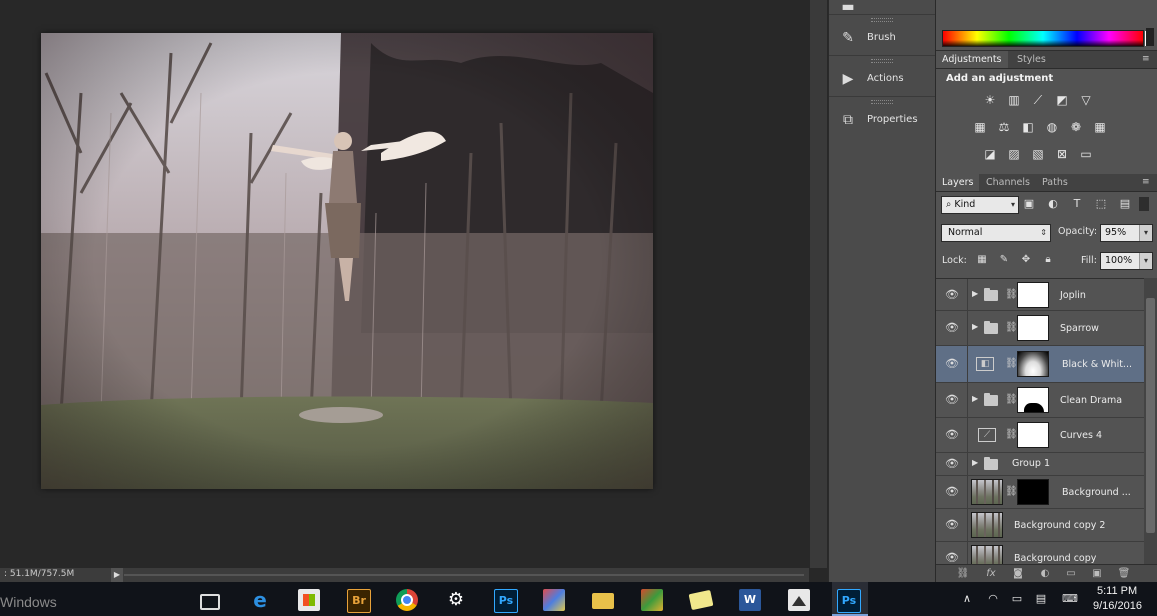  What do you see at coordinates (849, 601) in the screenshot?
I see `photoshop-active-icon: Ps` at bounding box center [849, 601].